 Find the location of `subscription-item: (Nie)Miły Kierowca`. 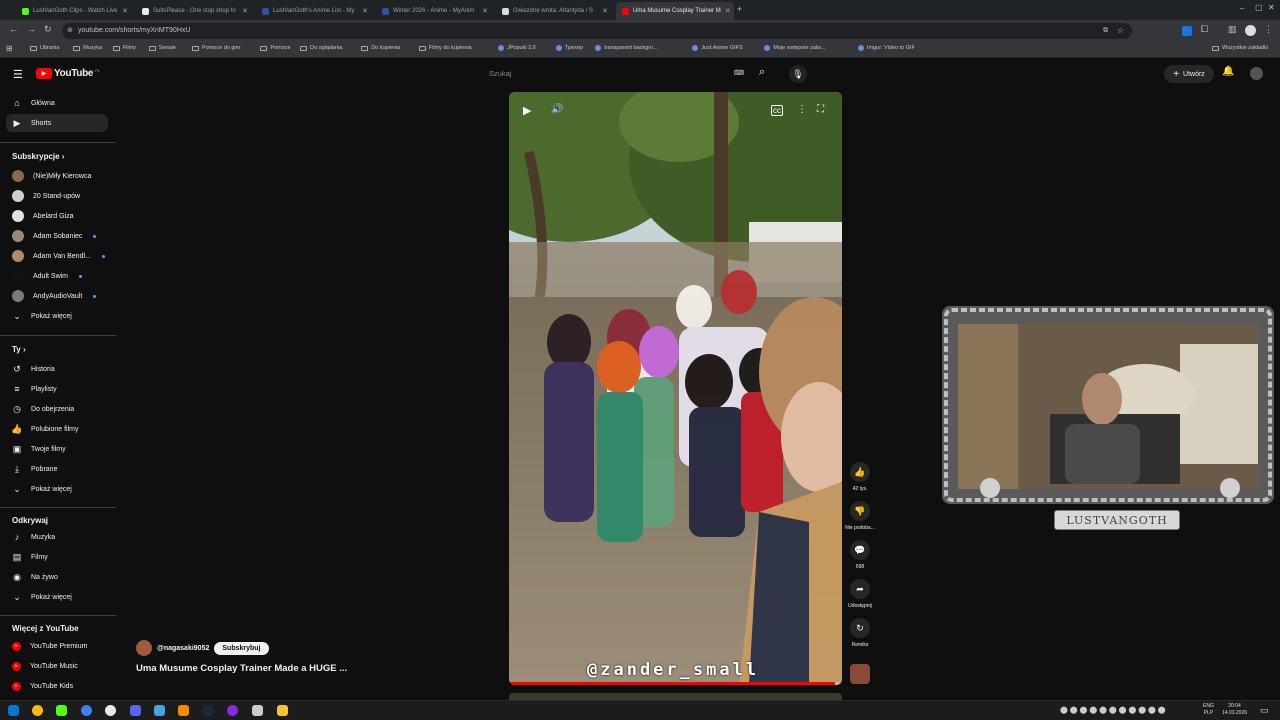

subscription-item: (Nie)Miły Kierowca is located at coordinates (57, 176).